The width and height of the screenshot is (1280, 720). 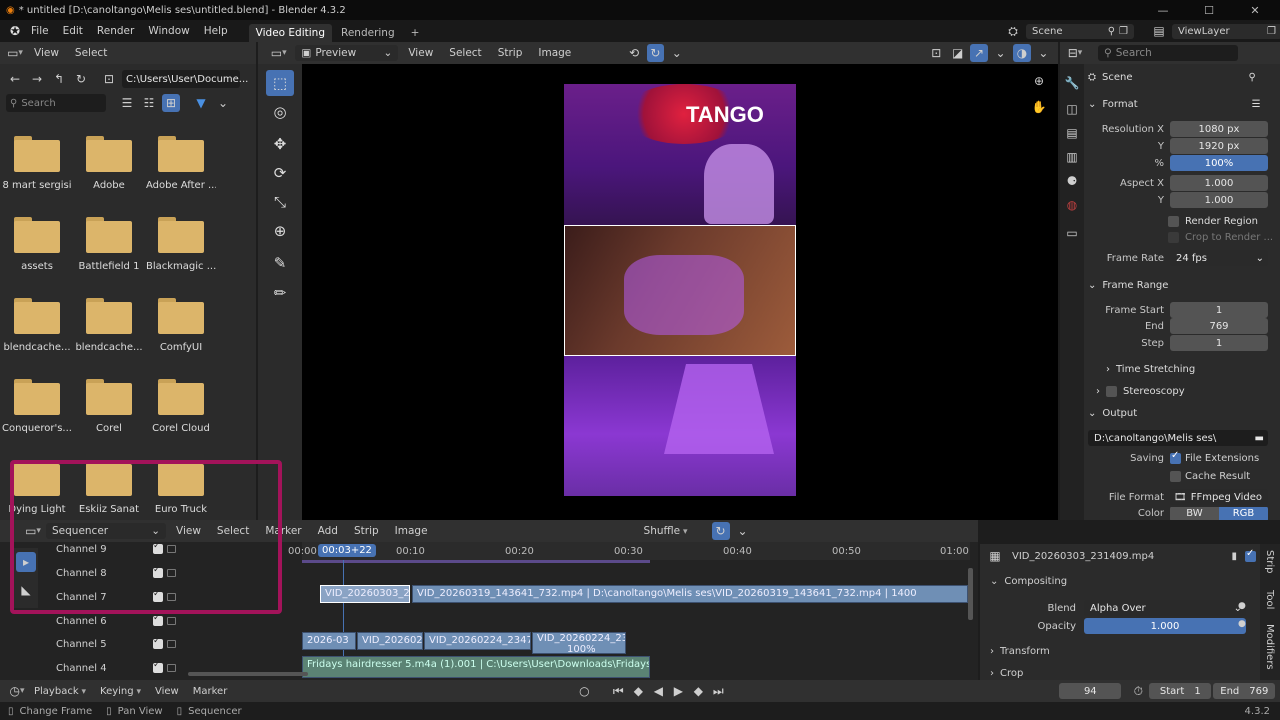 I want to click on folder-item: Battlefield 1, so click(x=109, y=244).